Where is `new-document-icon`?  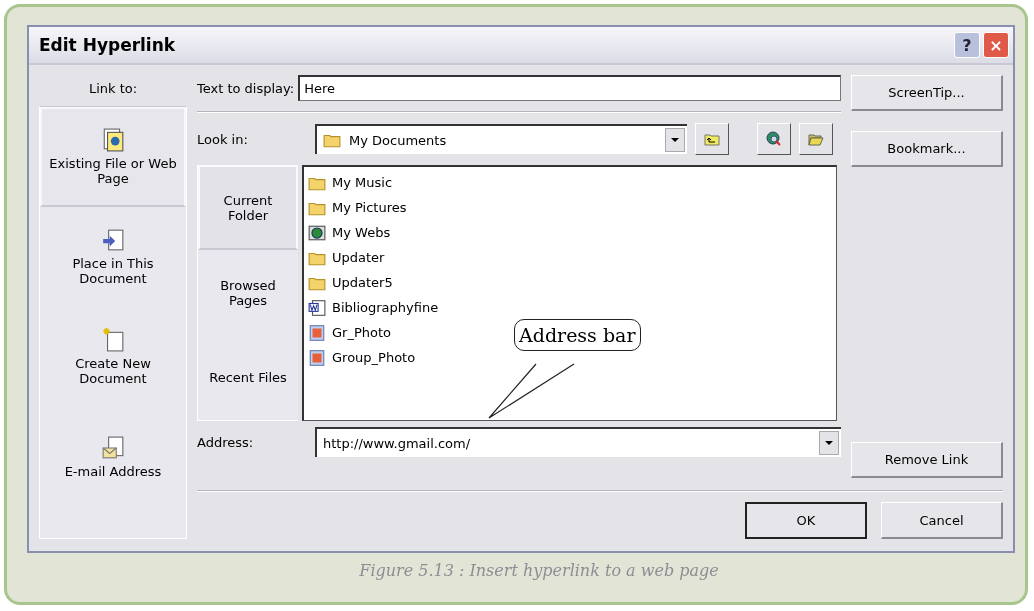
new-document-icon is located at coordinates (113, 340).